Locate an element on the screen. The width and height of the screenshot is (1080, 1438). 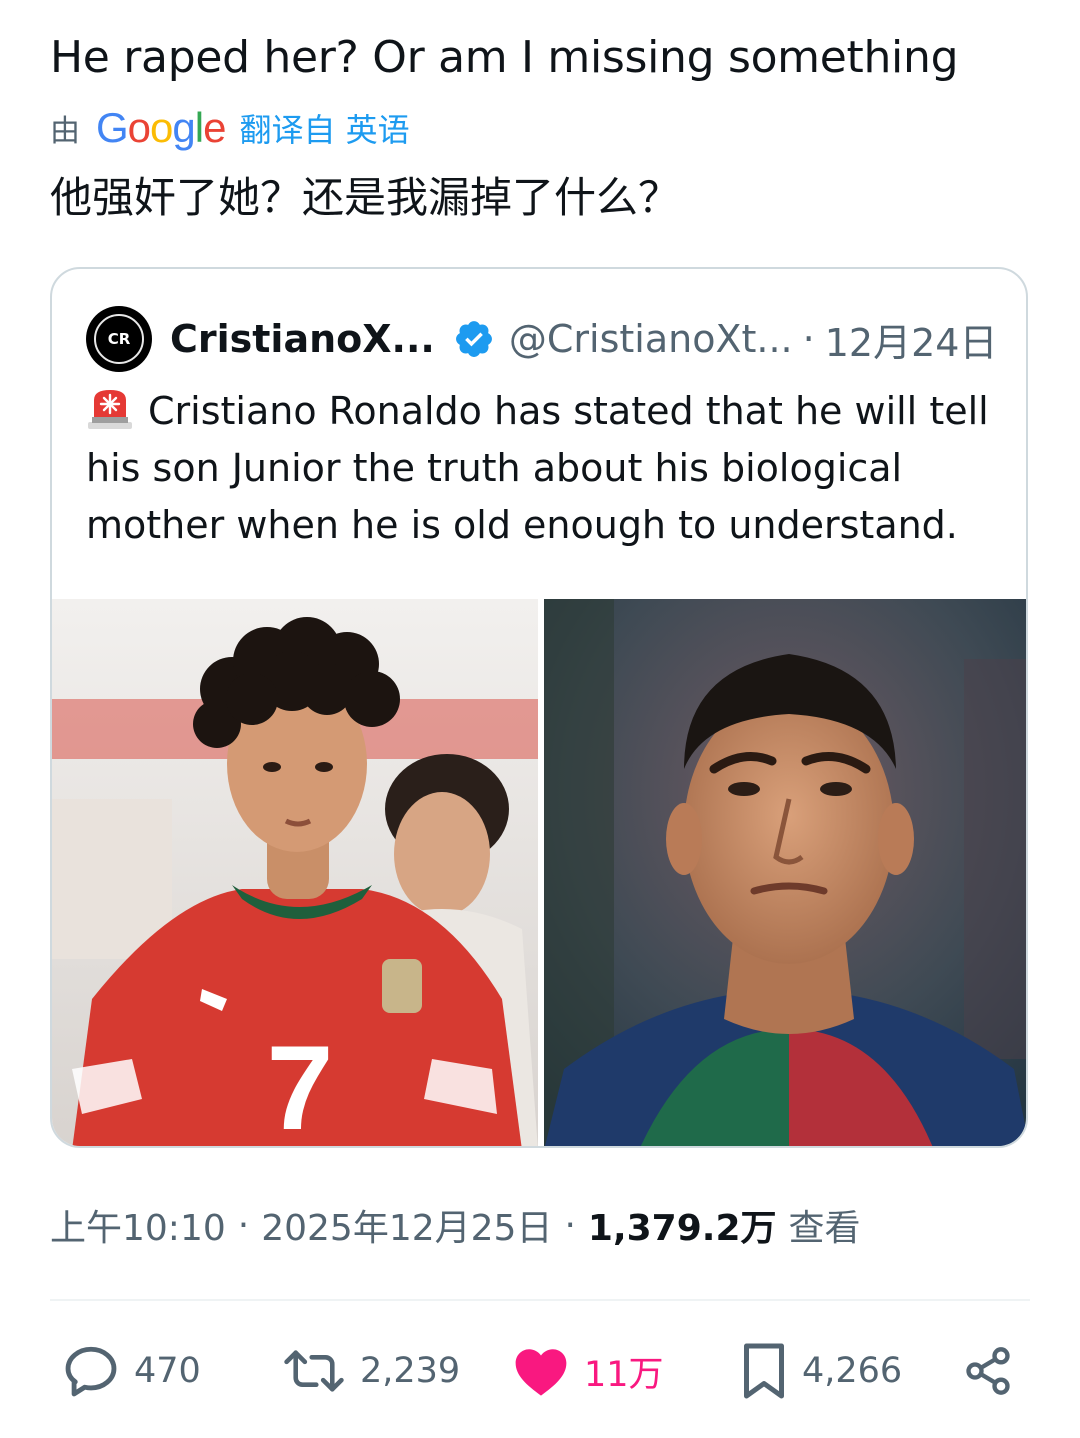
reply-icon is located at coordinates (91, 1371).